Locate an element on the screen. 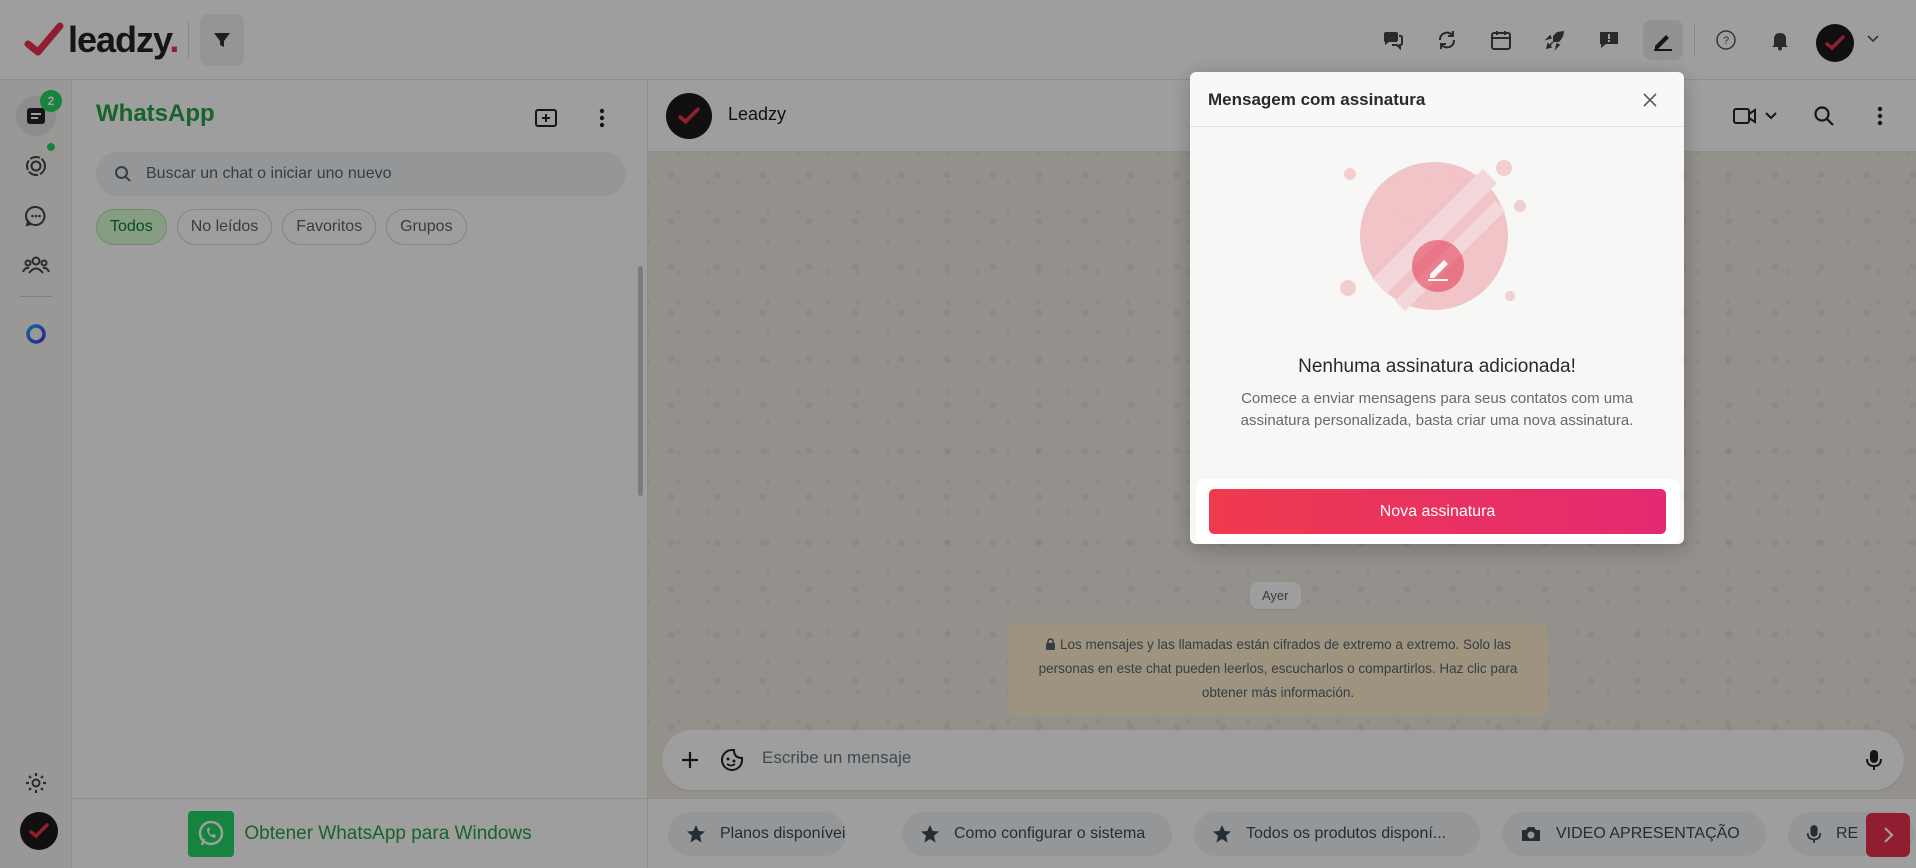 This screenshot has width=1916, height=868. close-icon is located at coordinates (1650, 100).